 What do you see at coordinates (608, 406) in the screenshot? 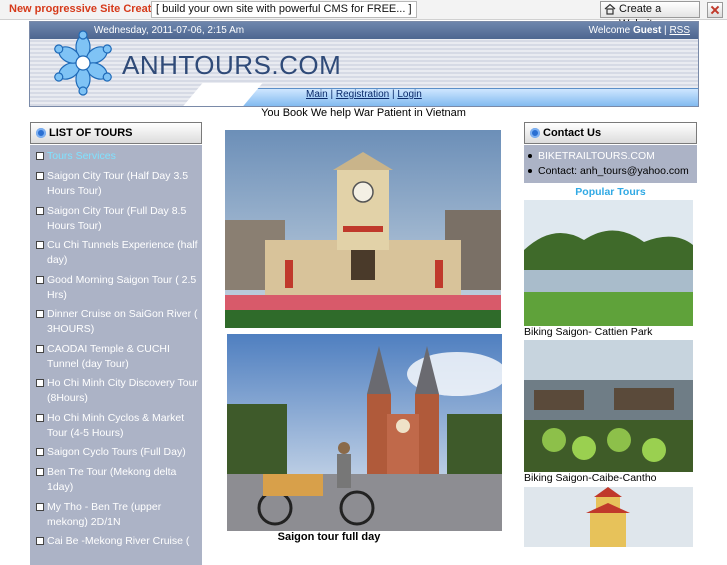
I see `caibe-cantho-thumbnail` at bounding box center [608, 406].